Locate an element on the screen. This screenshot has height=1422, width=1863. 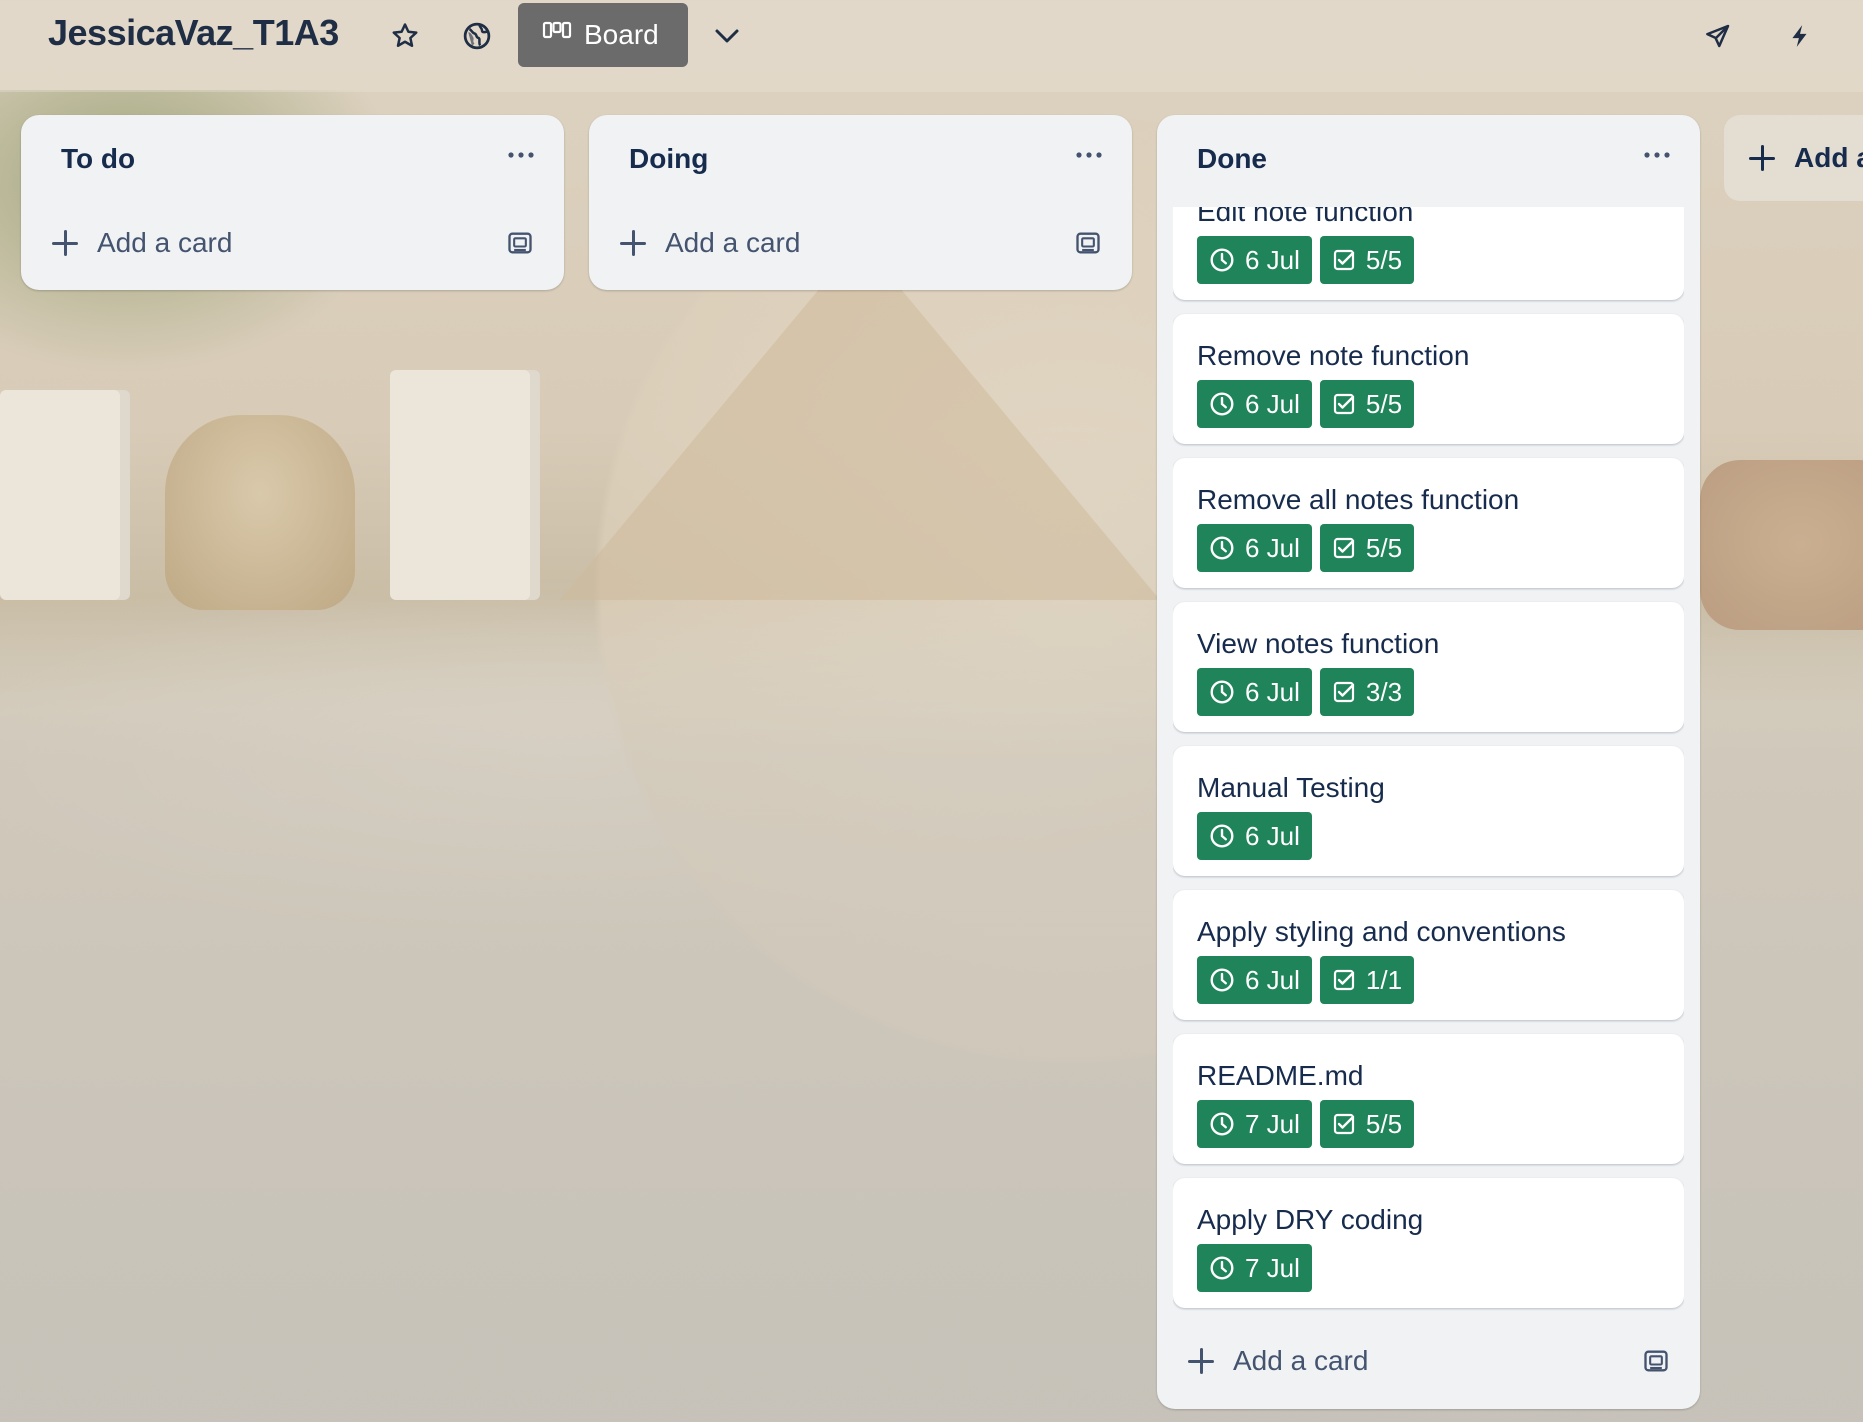
card: View notes function 6 Jul 3/3 is located at coordinates (1428, 667).